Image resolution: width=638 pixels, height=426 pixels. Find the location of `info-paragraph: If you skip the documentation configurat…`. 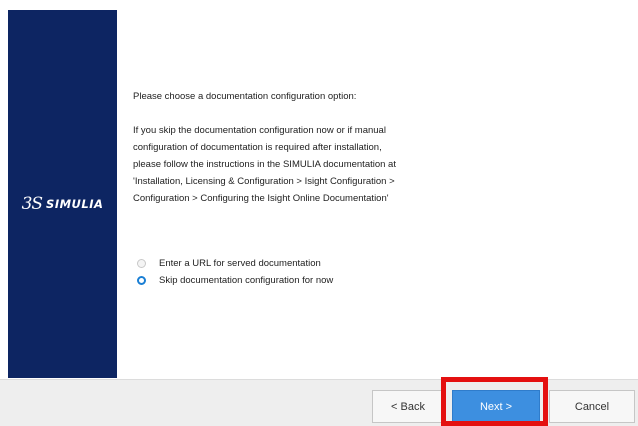

info-paragraph: If you skip the documentation configurat… is located at coordinates (313, 164).